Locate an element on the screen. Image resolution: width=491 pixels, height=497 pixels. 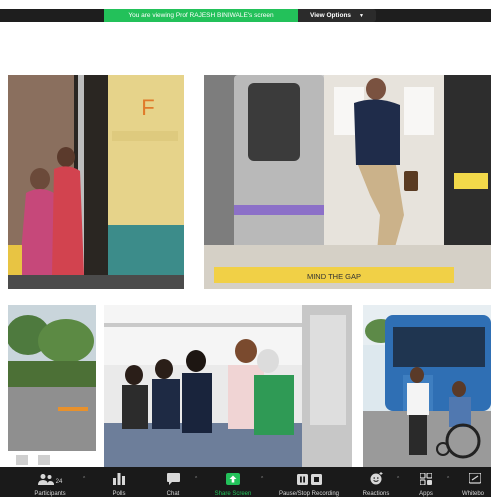
view-options-label: View Options is located at coordinates (330, 15).